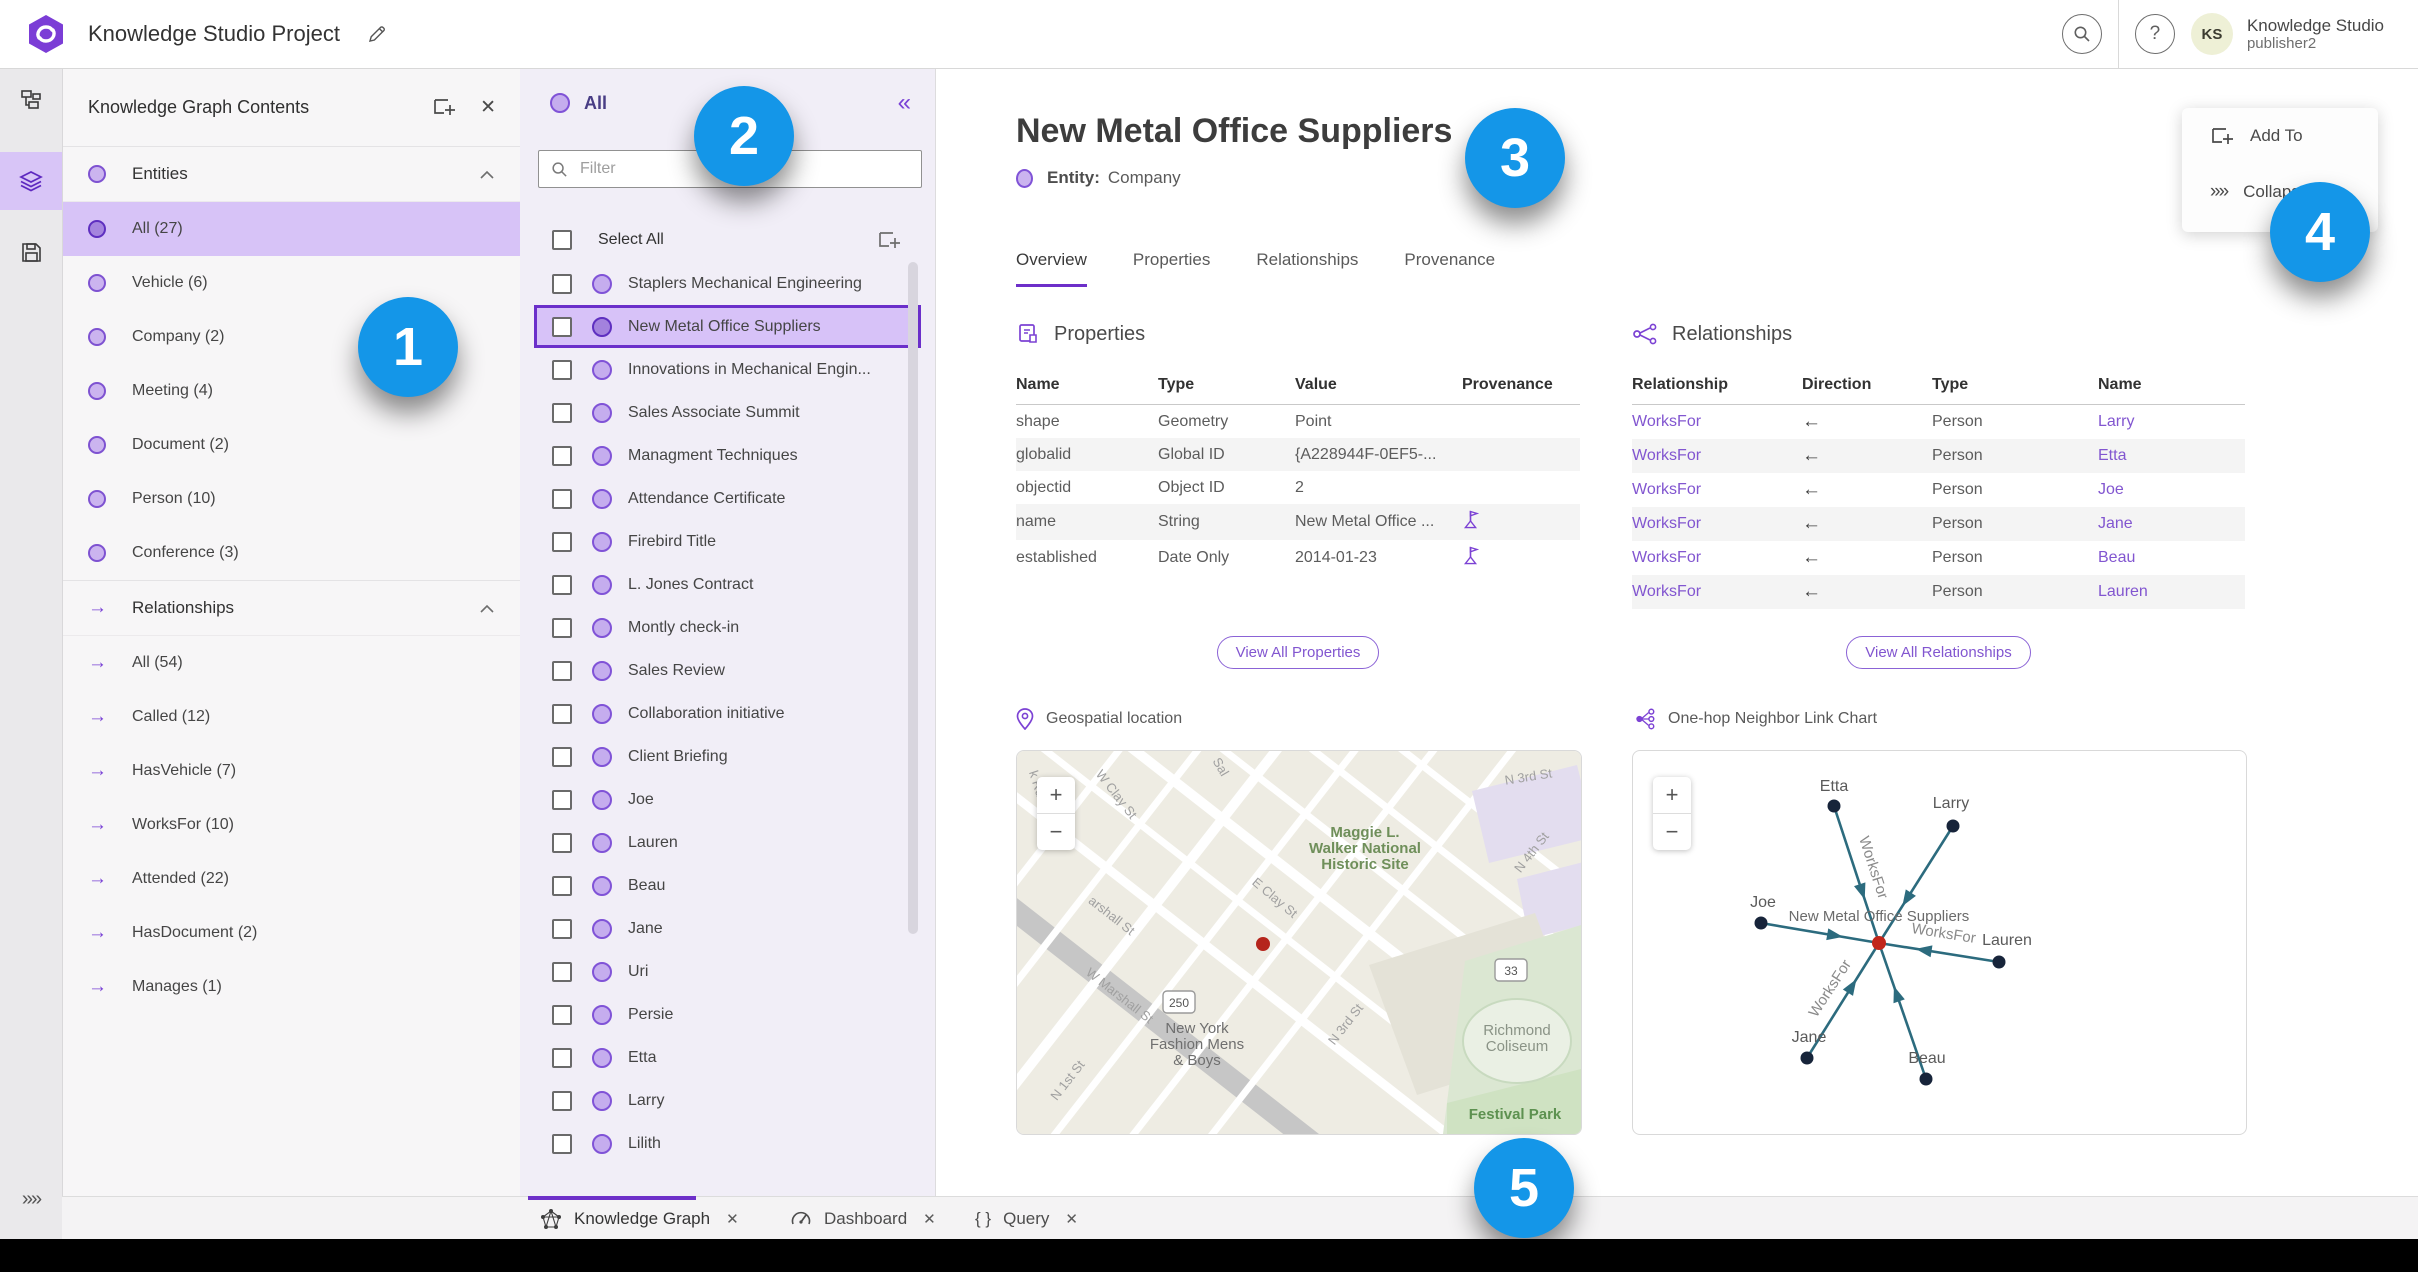 The width and height of the screenshot is (2418, 1272). What do you see at coordinates (291, 174) in the screenshot?
I see `entities-section-header: Entities` at bounding box center [291, 174].